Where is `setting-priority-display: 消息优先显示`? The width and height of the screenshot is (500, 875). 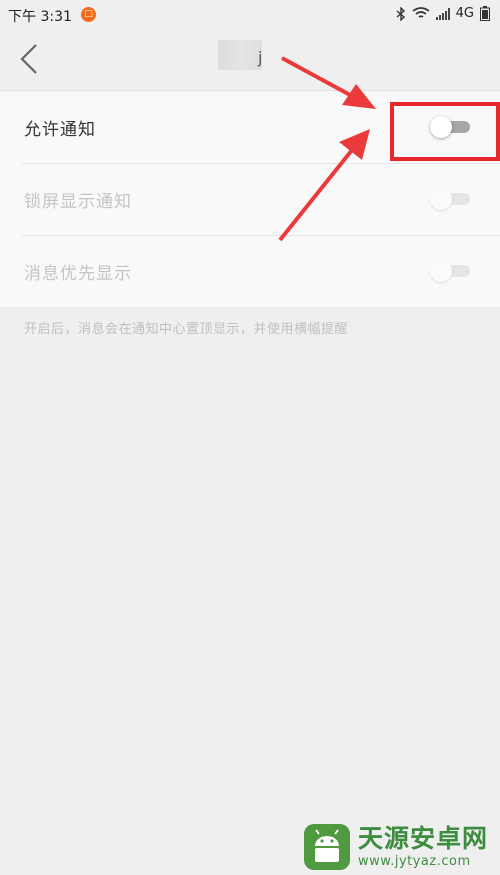
setting-priority-display: 消息优先显示 is located at coordinates (250, 271).